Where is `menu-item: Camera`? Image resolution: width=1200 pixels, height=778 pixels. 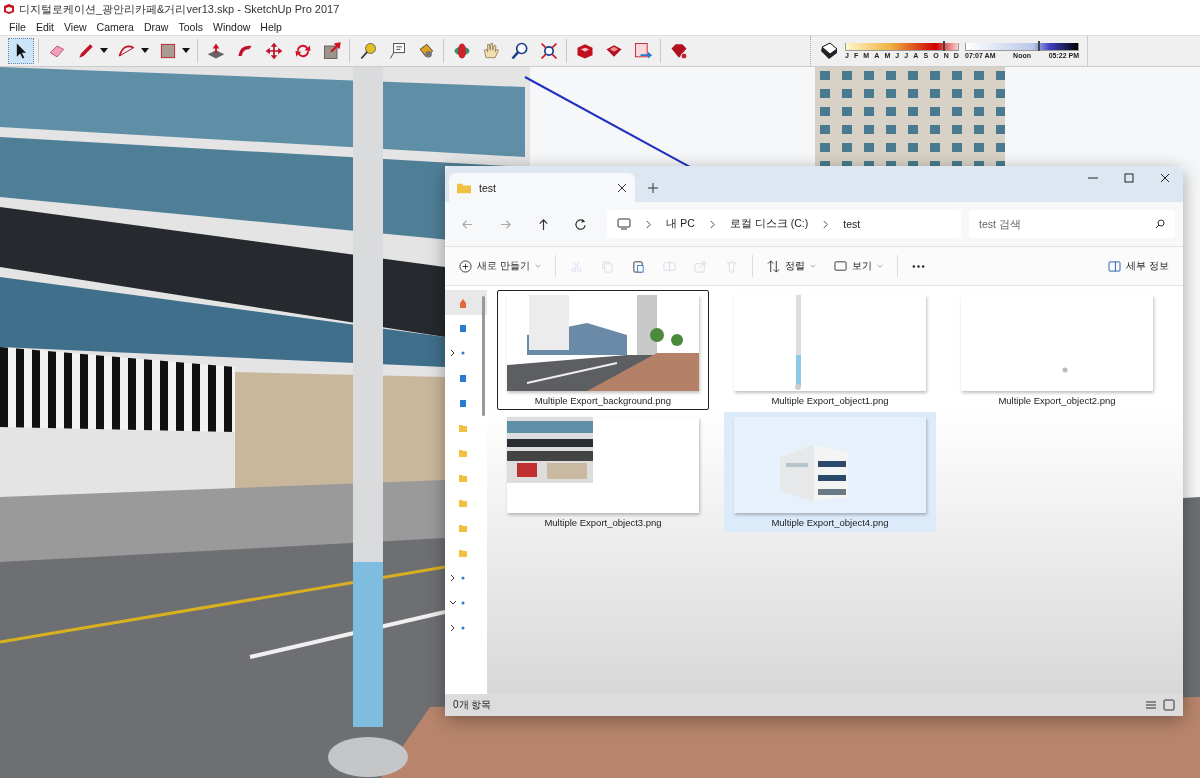 menu-item: Camera is located at coordinates (115, 26).